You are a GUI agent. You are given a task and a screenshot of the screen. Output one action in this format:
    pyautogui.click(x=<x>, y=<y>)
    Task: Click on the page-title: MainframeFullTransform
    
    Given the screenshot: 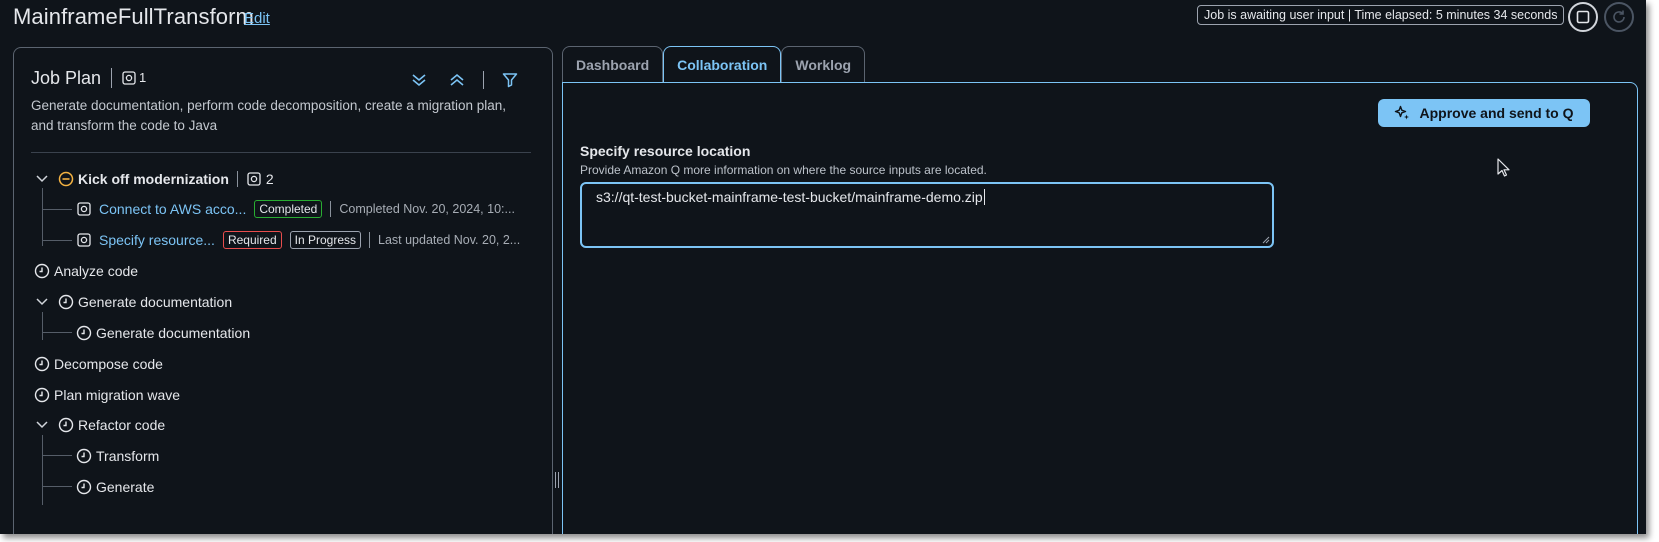 What is the action you would take?
    pyautogui.click(x=133, y=16)
    